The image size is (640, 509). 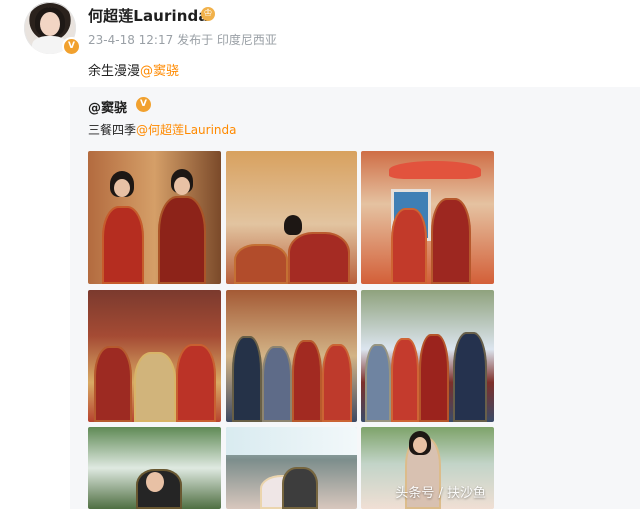 What do you see at coordinates (293, 225) in the screenshot?
I see `person-hair` at bounding box center [293, 225].